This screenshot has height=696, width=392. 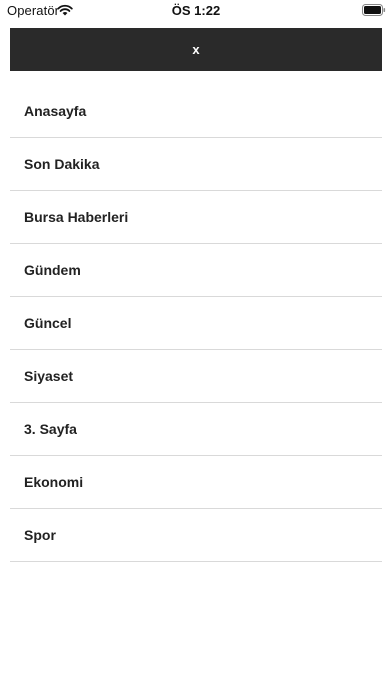 What do you see at coordinates (196, 270) in the screenshot?
I see `menu-item-gundem: Gündem` at bounding box center [196, 270].